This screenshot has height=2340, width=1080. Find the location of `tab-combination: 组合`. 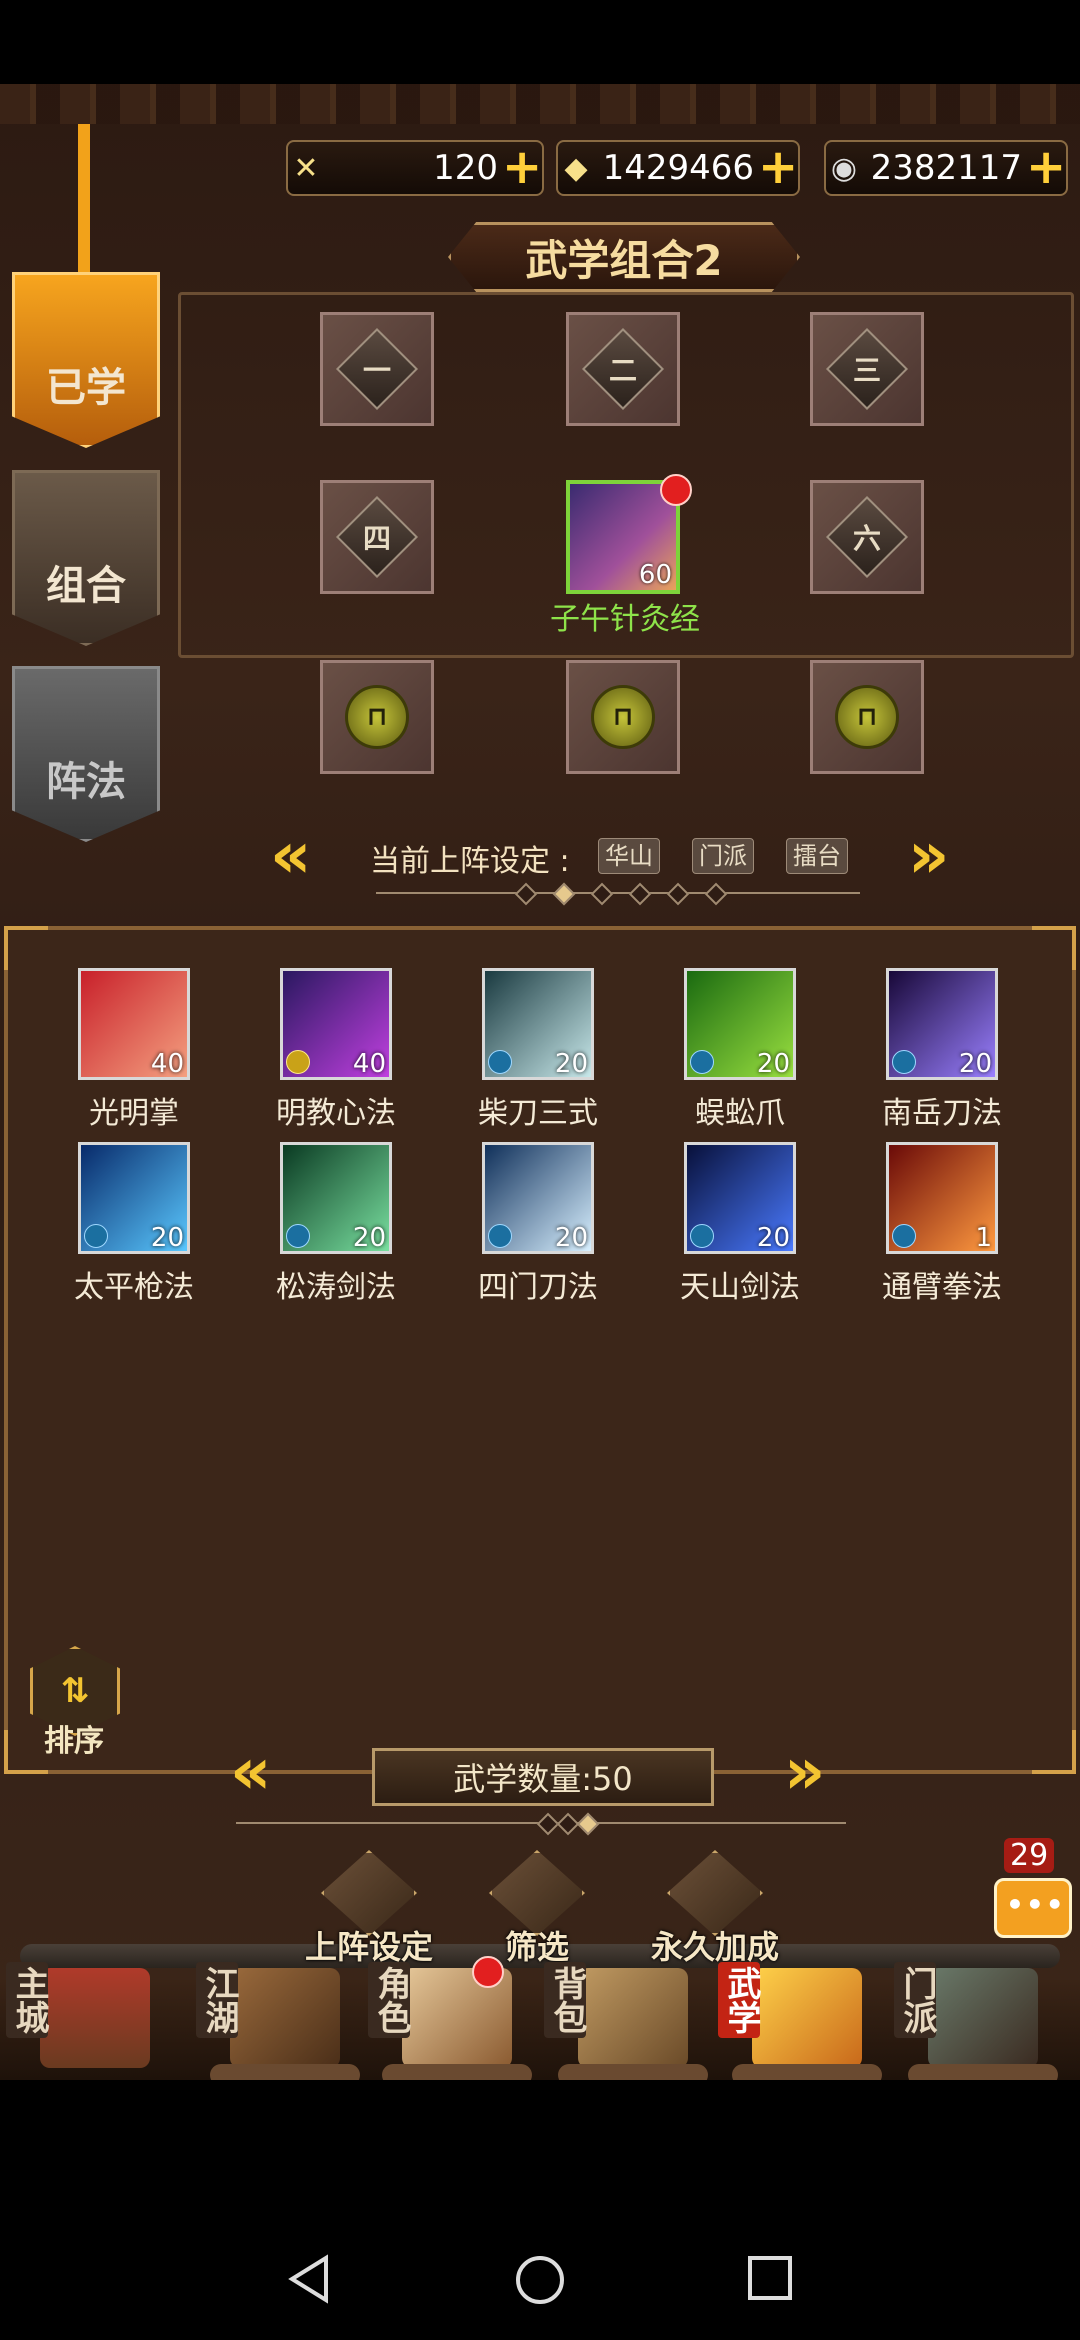

tab-combination: 组合 is located at coordinates (86, 558).